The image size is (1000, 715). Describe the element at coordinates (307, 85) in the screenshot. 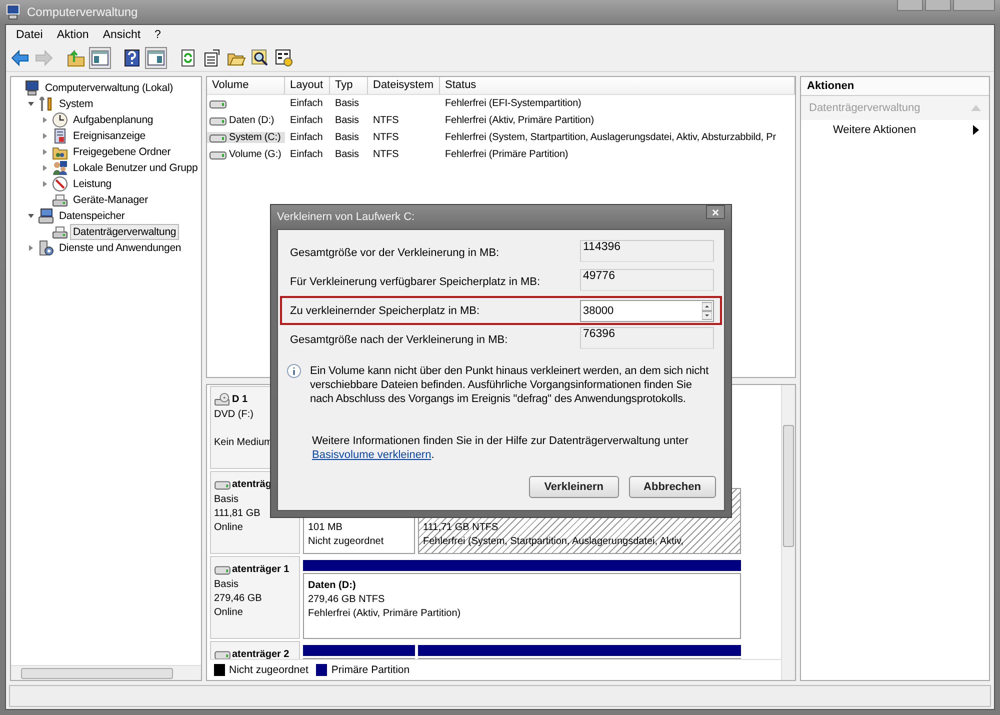

I see `column-header: Layout` at that location.